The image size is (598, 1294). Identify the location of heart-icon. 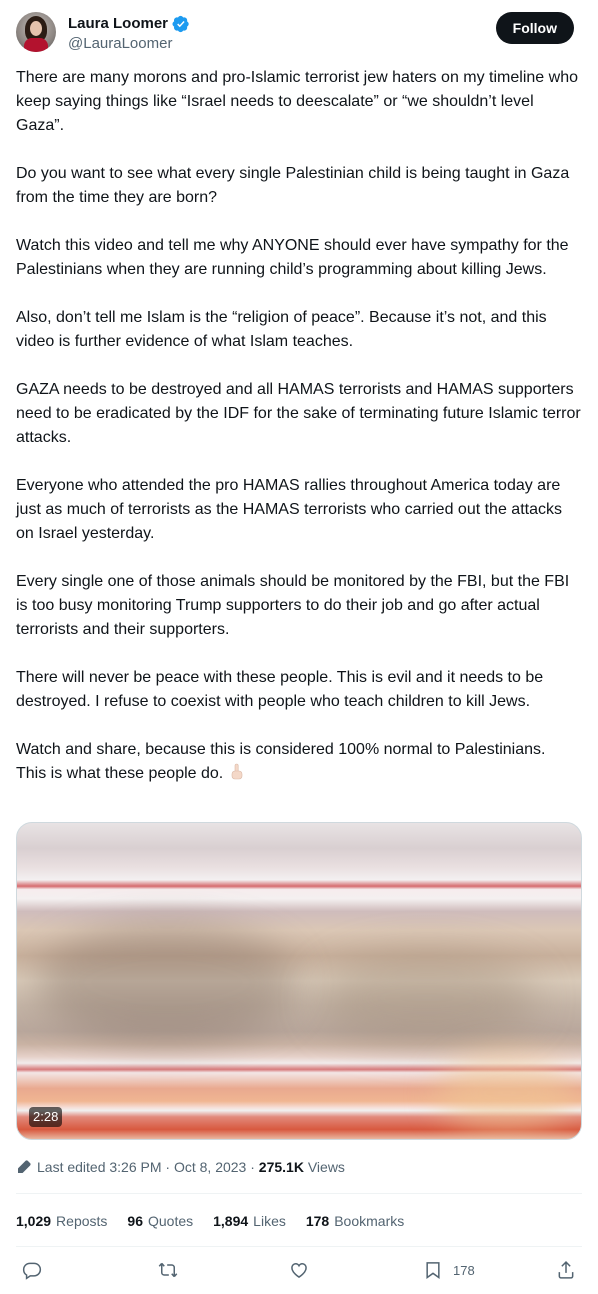
(299, 1270).